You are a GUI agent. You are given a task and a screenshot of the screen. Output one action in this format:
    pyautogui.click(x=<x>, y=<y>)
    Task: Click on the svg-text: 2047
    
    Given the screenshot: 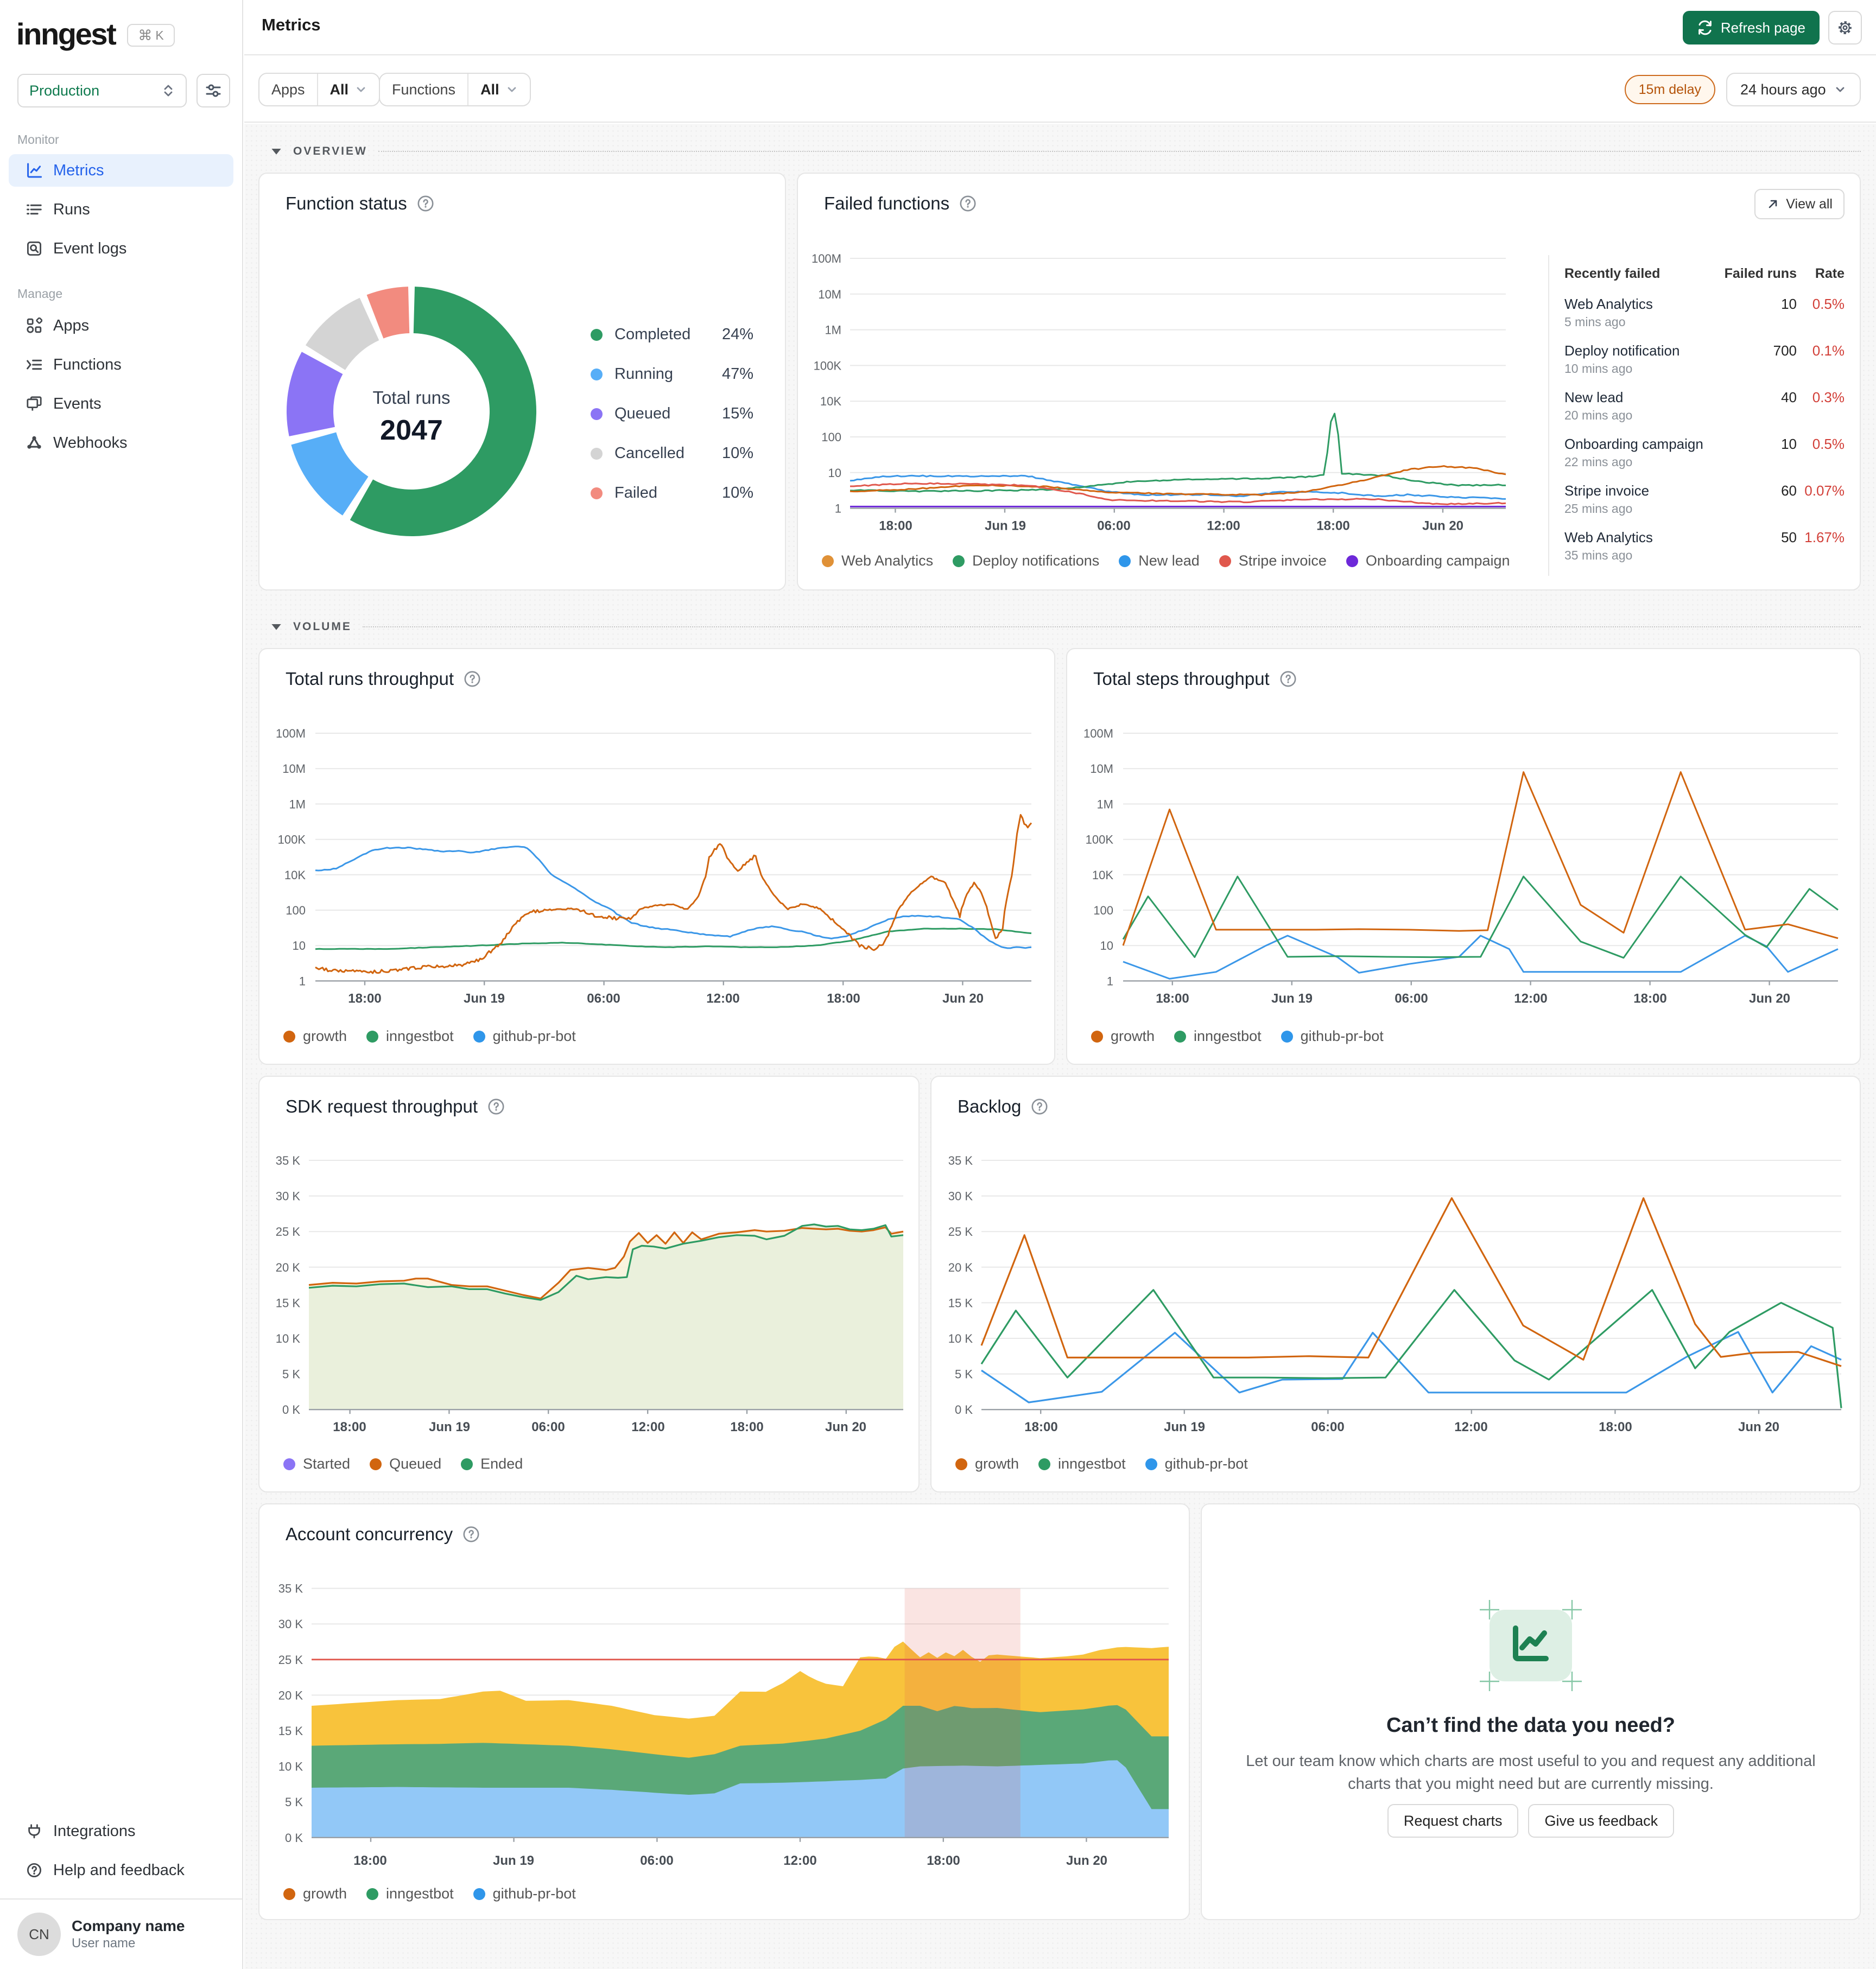 What is the action you would take?
    pyautogui.click(x=411, y=430)
    